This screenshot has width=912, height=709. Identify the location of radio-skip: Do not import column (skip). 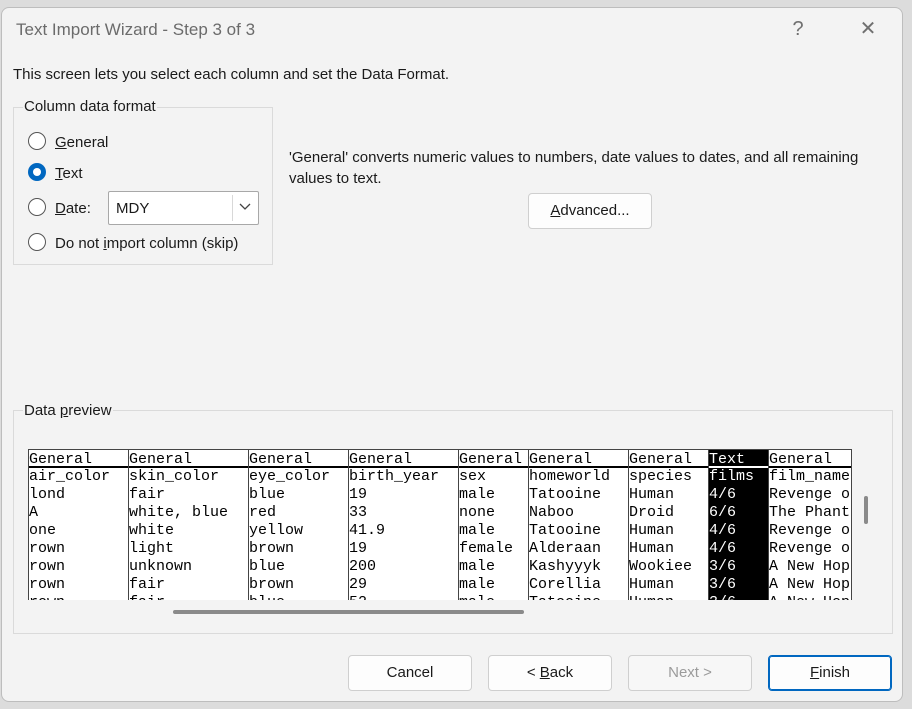
(148, 244).